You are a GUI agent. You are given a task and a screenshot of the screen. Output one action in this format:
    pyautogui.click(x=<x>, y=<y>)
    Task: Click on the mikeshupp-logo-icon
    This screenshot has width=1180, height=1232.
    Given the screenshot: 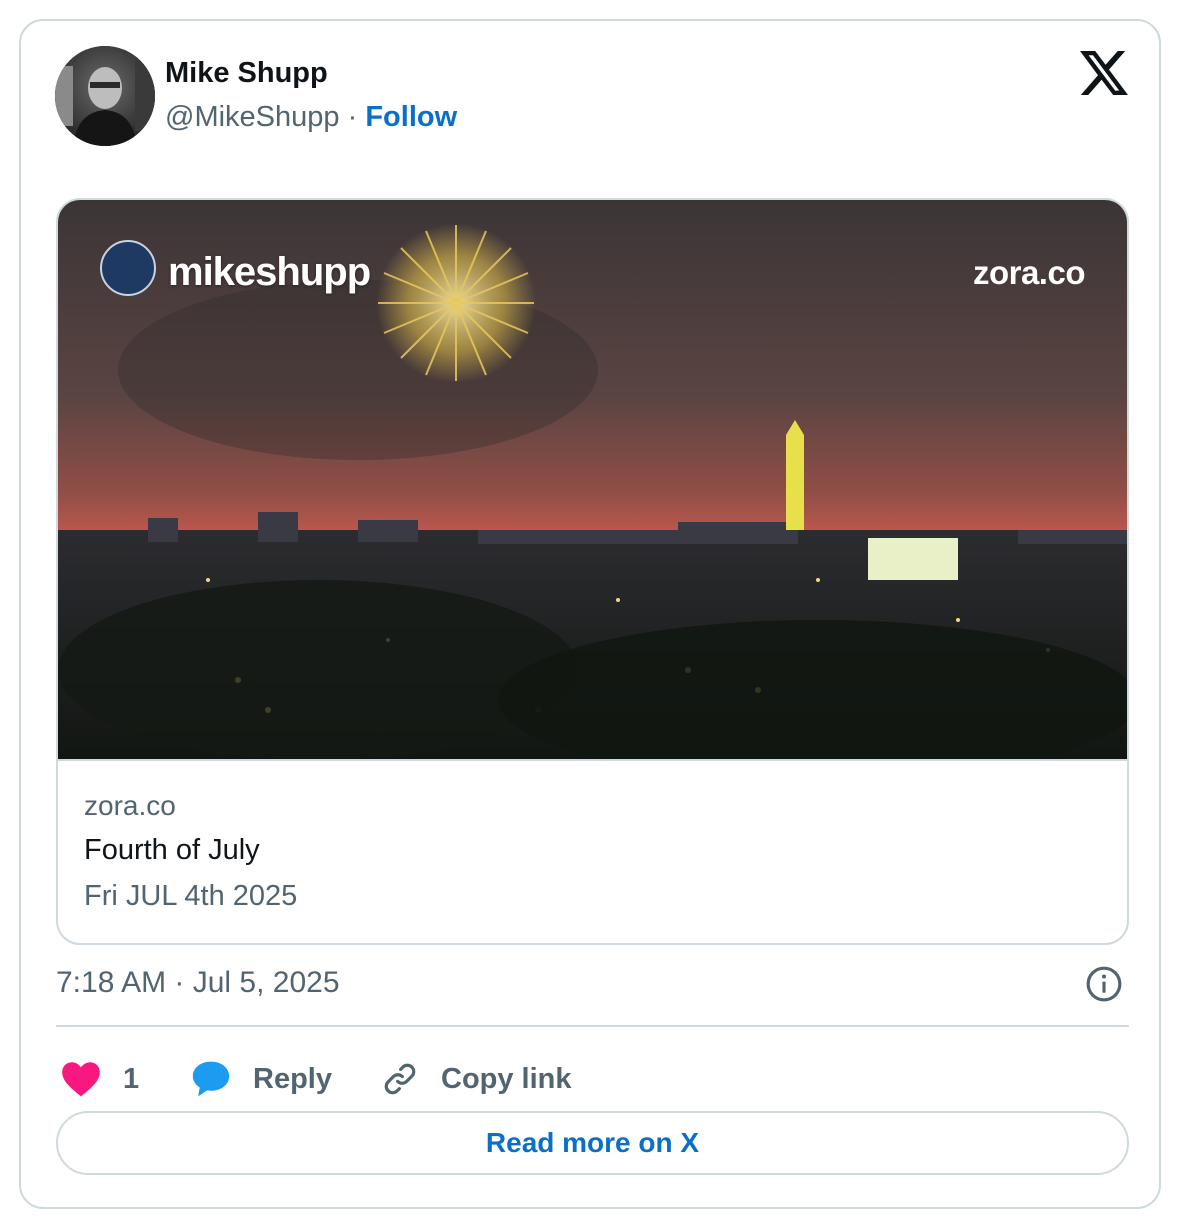 What is the action you would take?
    pyautogui.click(x=128, y=268)
    